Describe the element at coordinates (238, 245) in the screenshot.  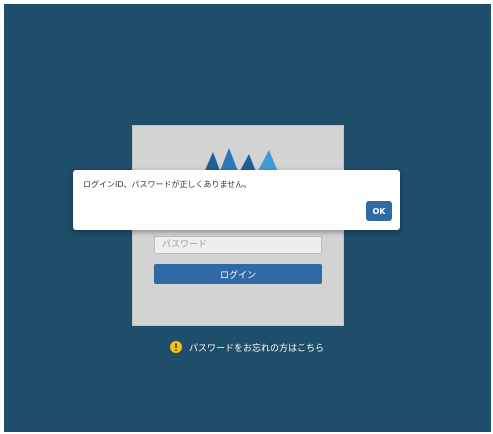
I see `password-input` at that location.